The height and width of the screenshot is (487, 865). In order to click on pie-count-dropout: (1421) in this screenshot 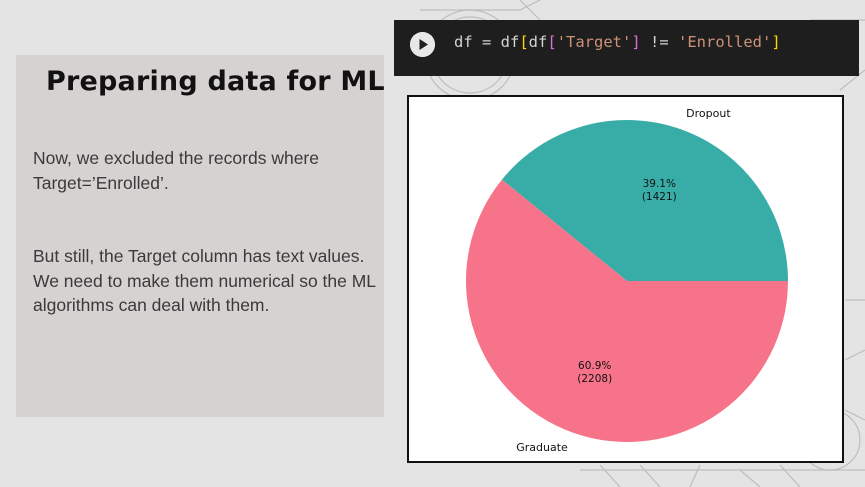, I will do `click(659, 197)`.